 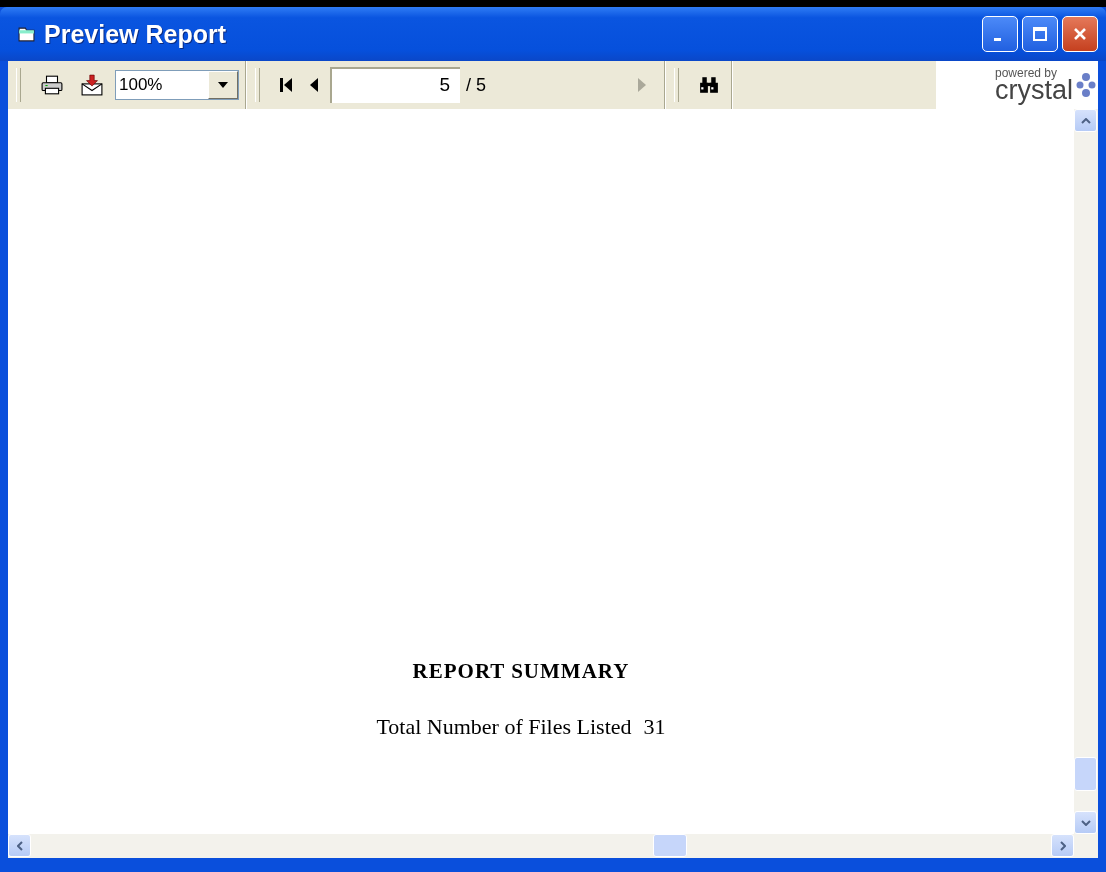 I want to click on scroll-up-button, so click(x=1085, y=120).